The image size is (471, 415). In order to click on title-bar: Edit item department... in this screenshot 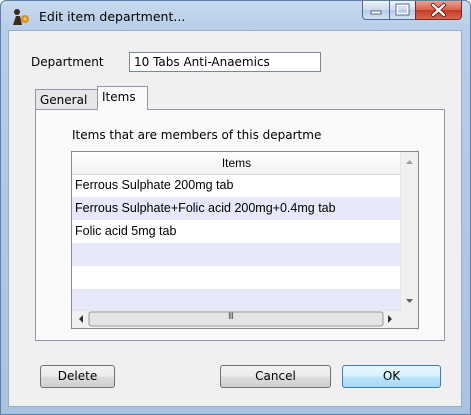, I will do `click(235, 16)`.